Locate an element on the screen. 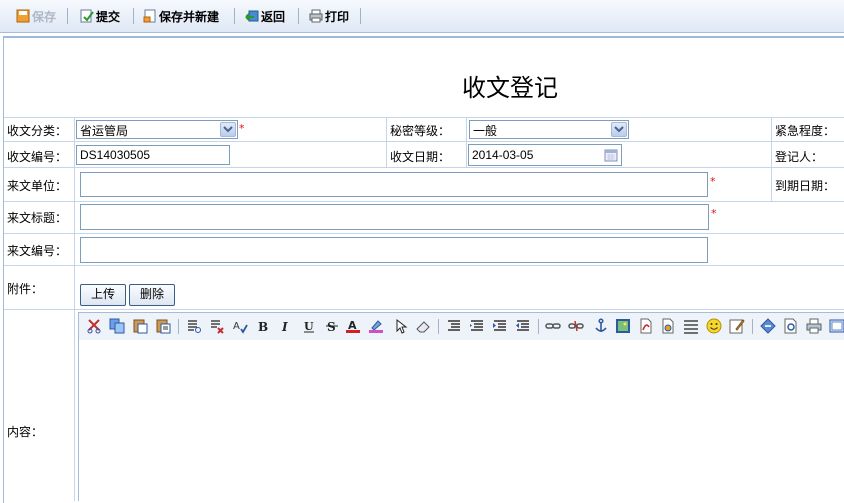 This screenshot has height=503, width=844. table-icon is located at coordinates (691, 326).